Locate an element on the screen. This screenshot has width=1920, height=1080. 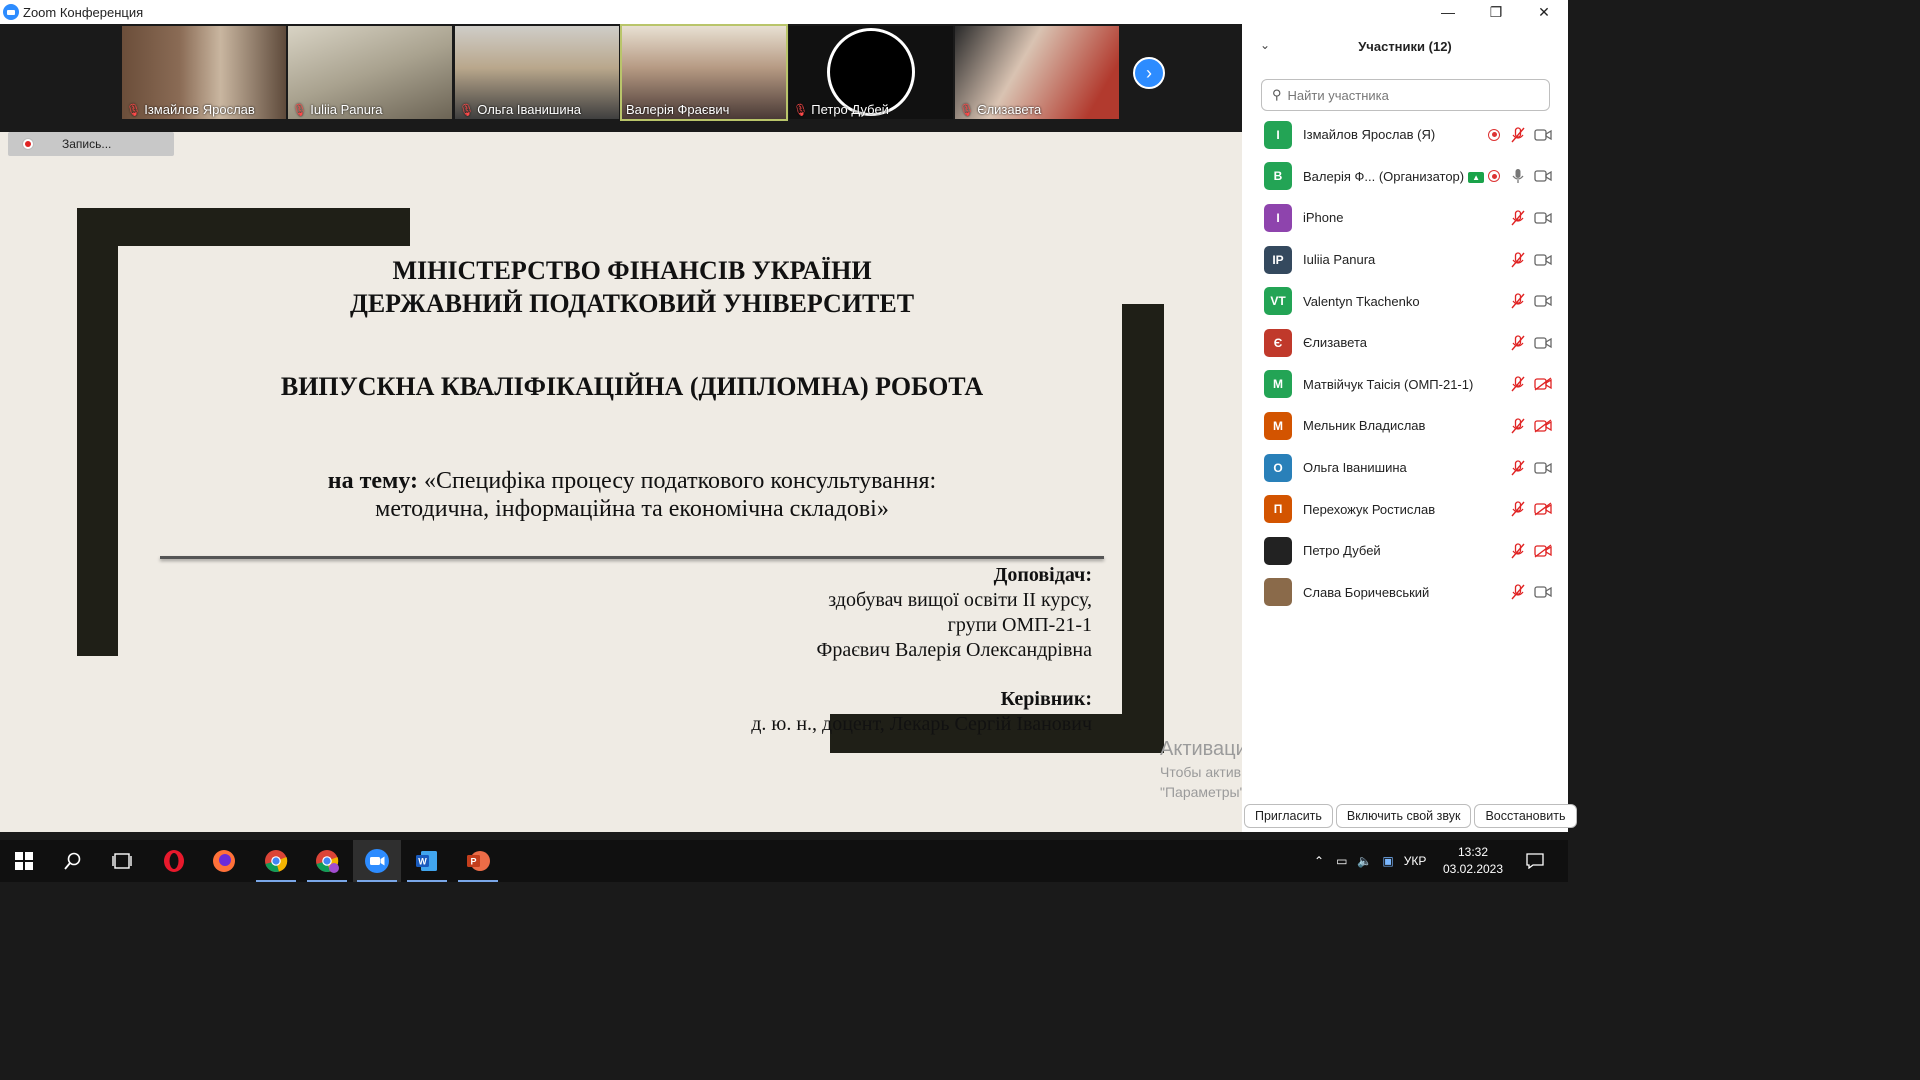
task-view-icon is located at coordinates (122, 861).